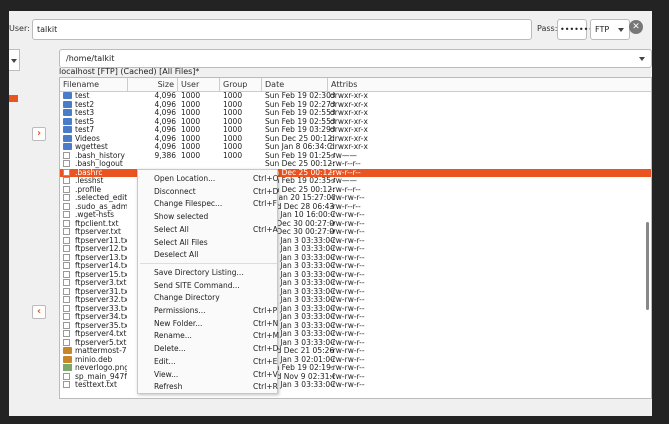 This screenshot has width=669, height=424. What do you see at coordinates (265, 204) in the screenshot?
I see `menu-item-shortcut: Ctrl+F` at bounding box center [265, 204].